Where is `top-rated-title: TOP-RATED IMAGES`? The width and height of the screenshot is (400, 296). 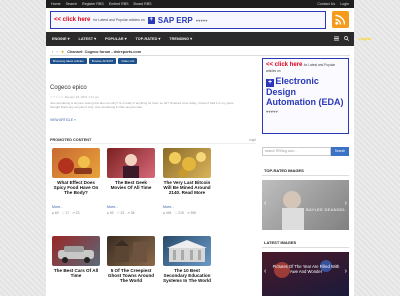 top-rated-title: TOP-RATED IMAGES is located at coordinates (284, 170).